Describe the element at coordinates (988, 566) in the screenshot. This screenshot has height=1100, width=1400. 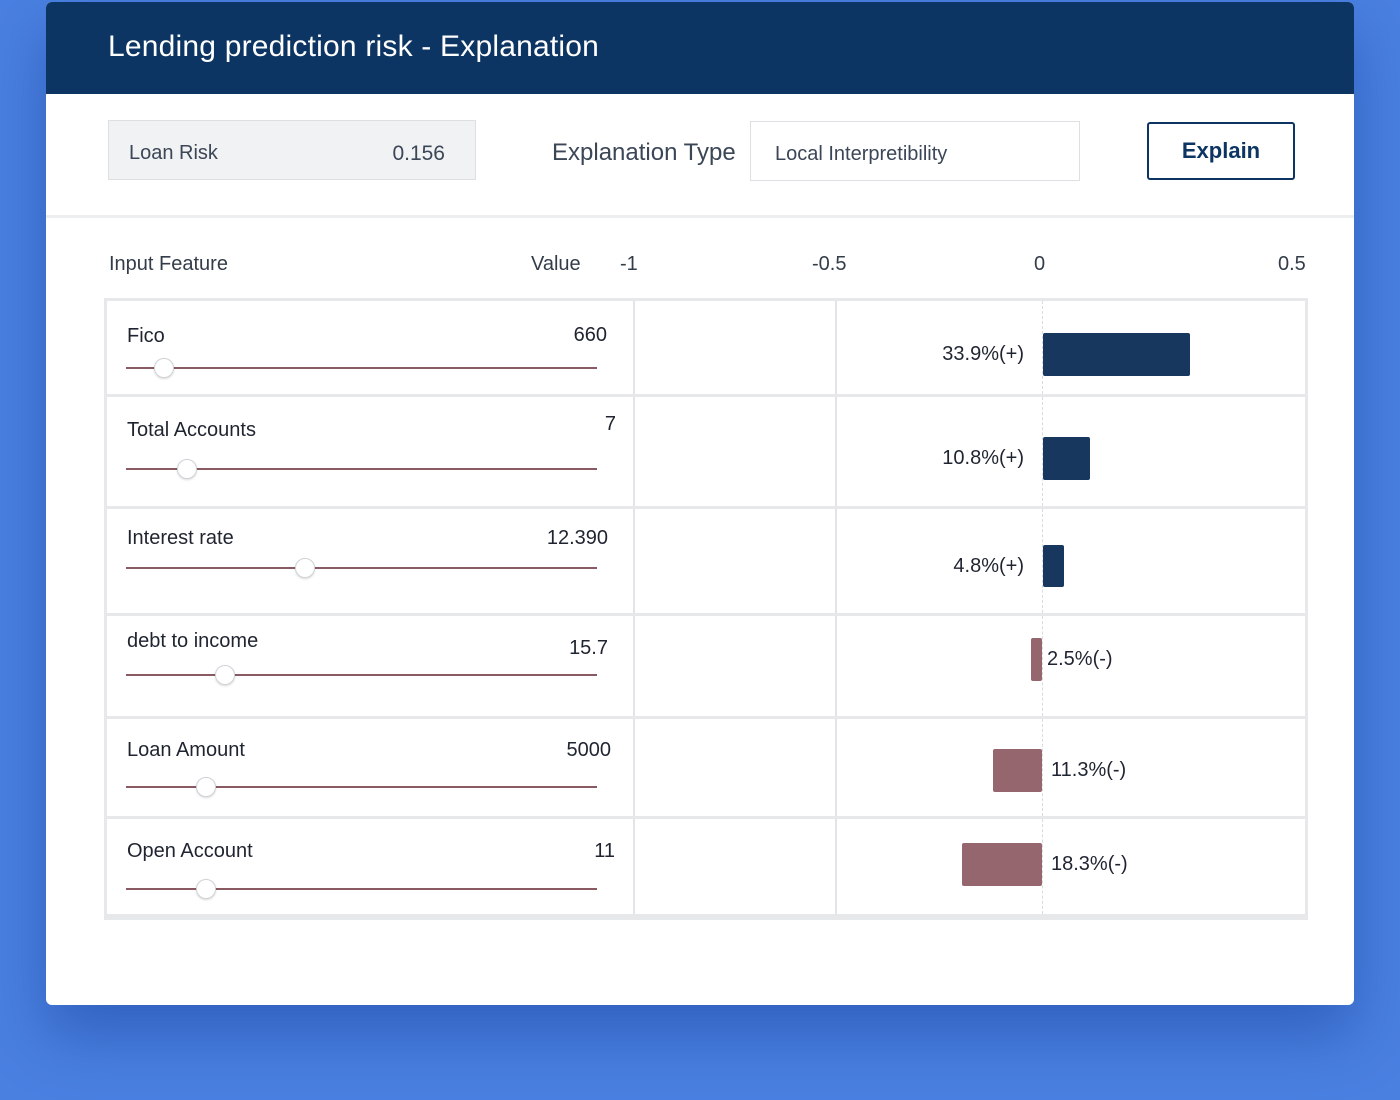
I see `contribution-label: 4.8%(+)` at that location.